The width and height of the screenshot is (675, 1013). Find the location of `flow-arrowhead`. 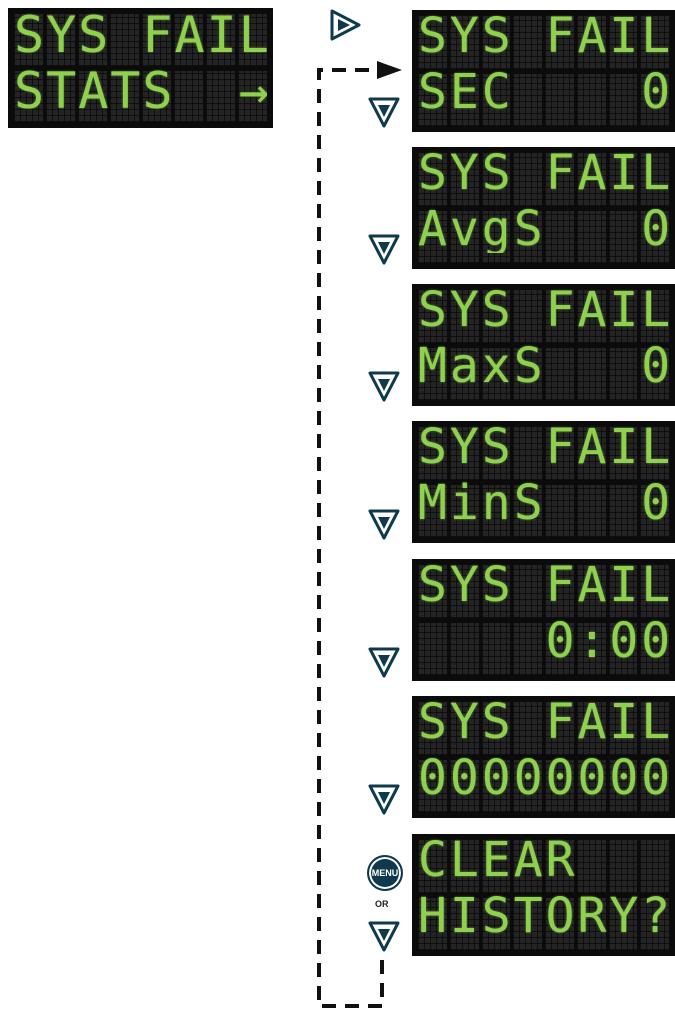

flow-arrowhead is located at coordinates (389, 70).